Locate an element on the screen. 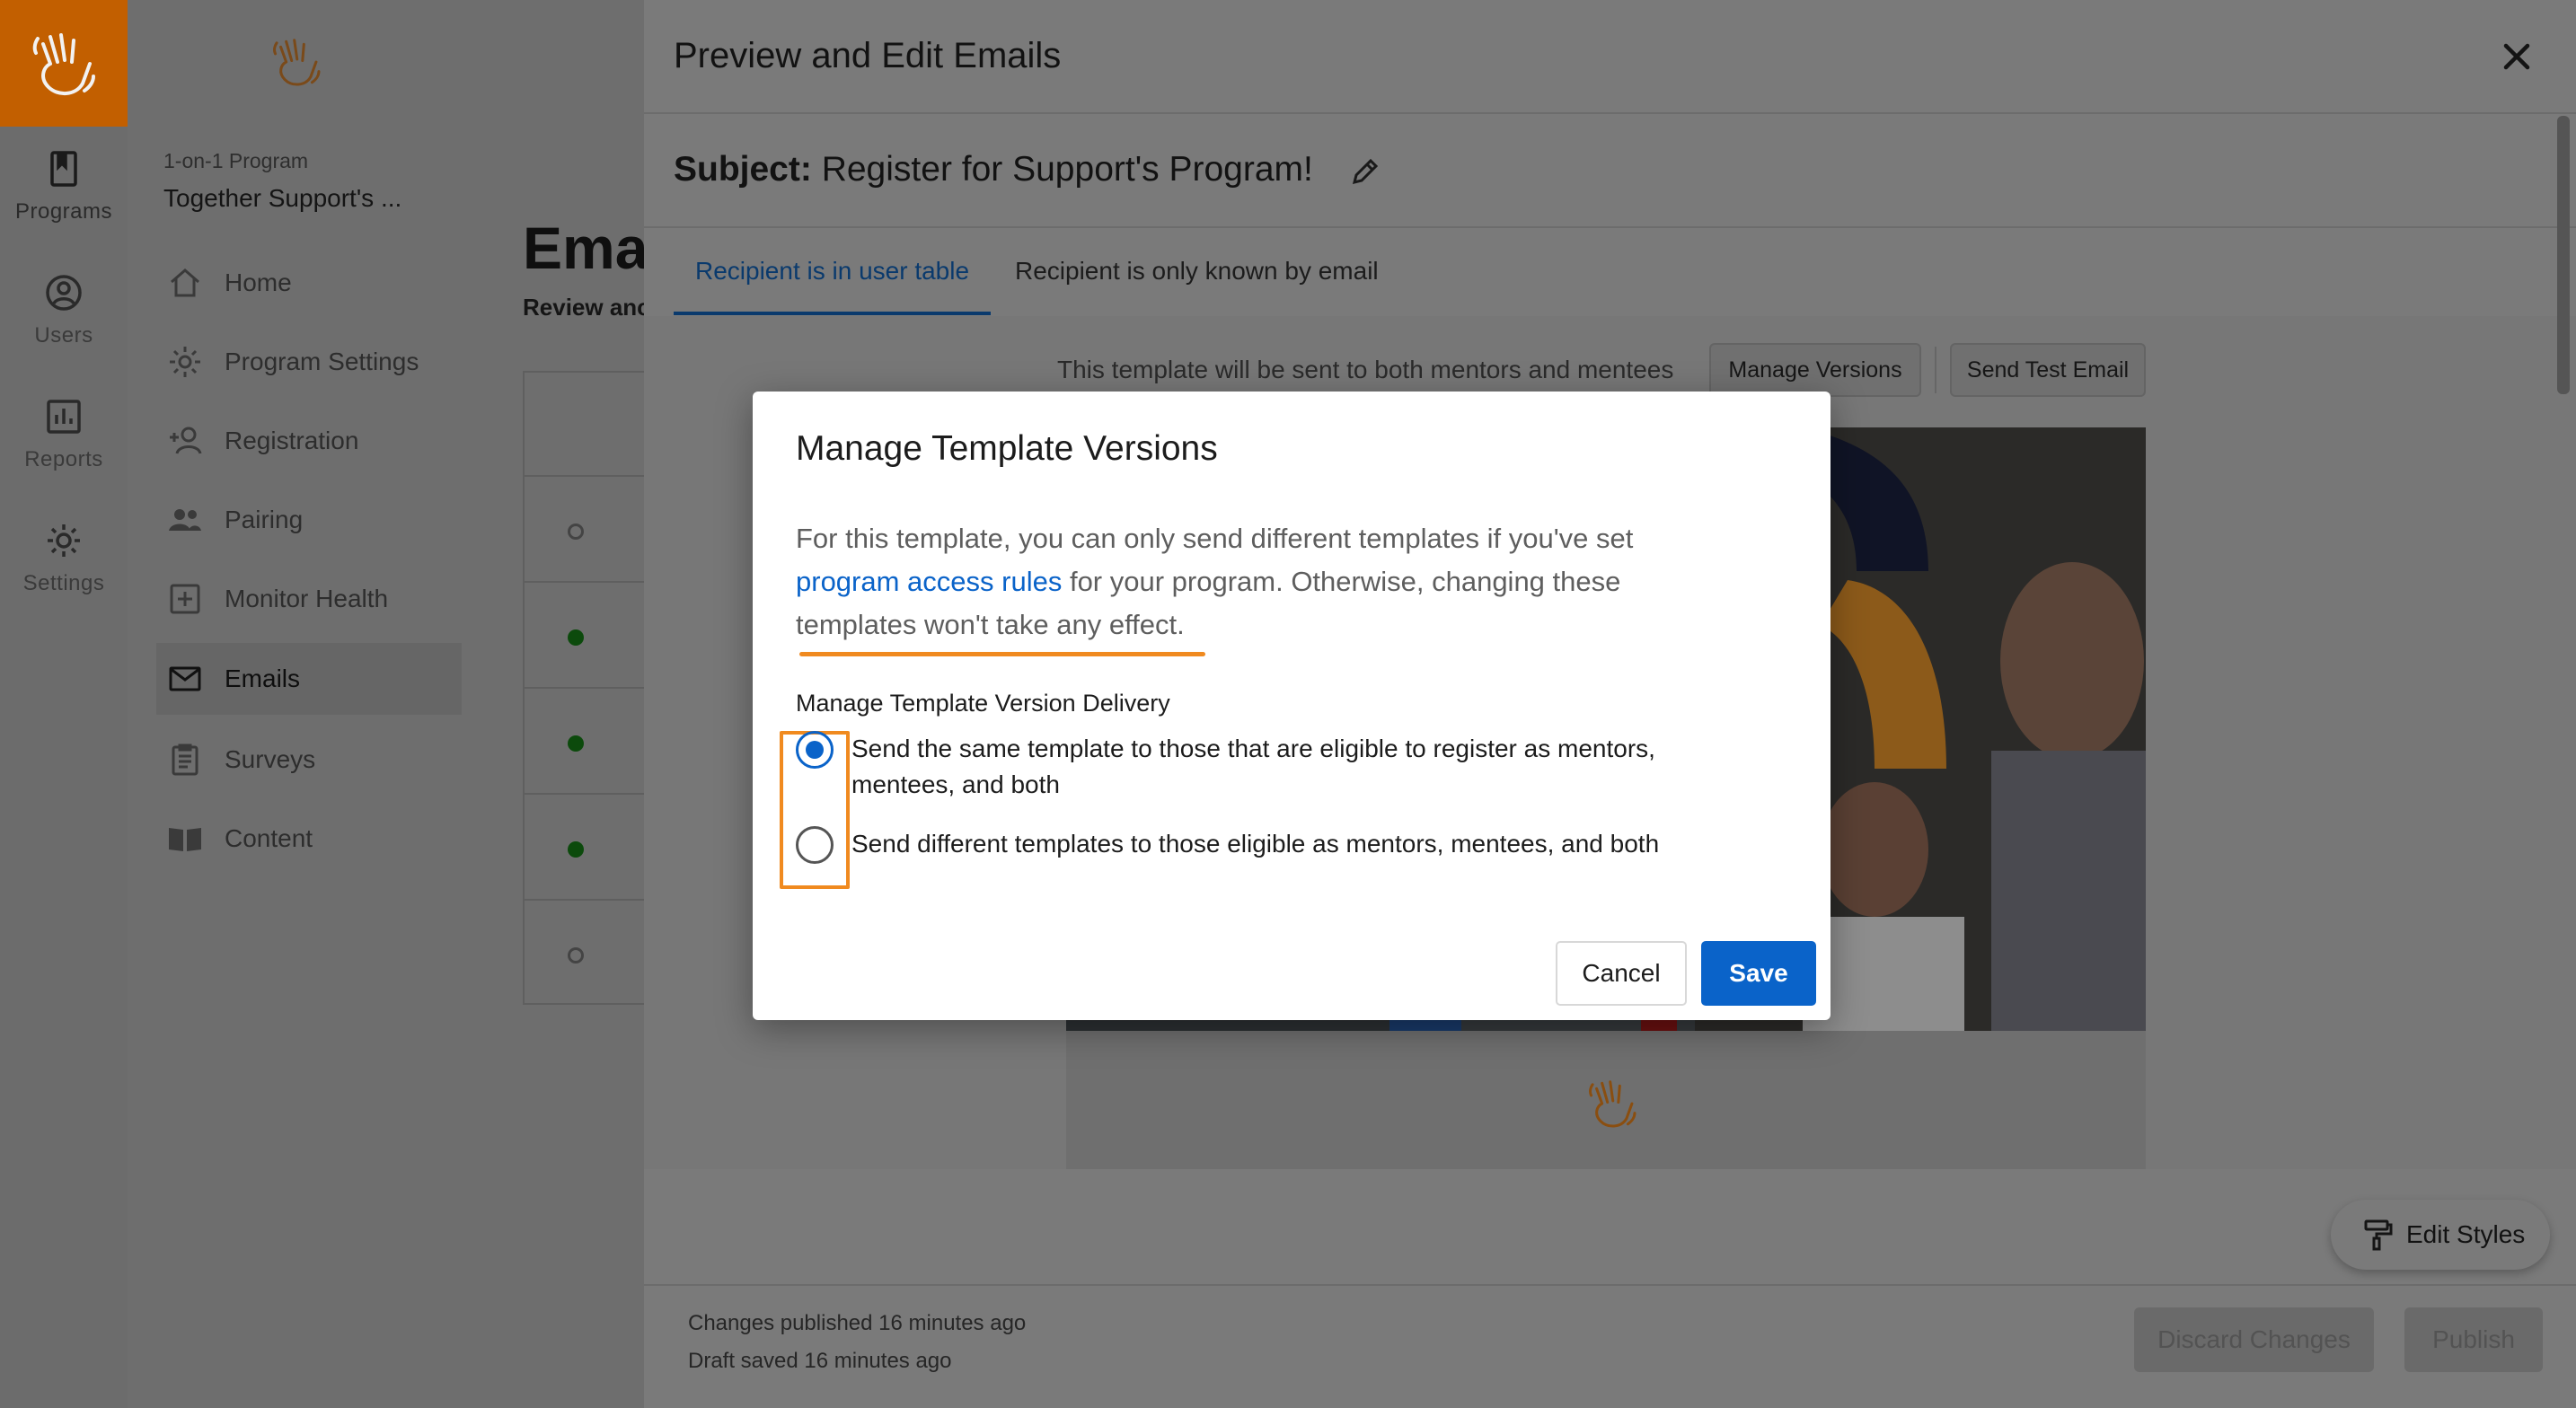 The width and height of the screenshot is (2576, 1408). pencil-icon is located at coordinates (1365, 171).